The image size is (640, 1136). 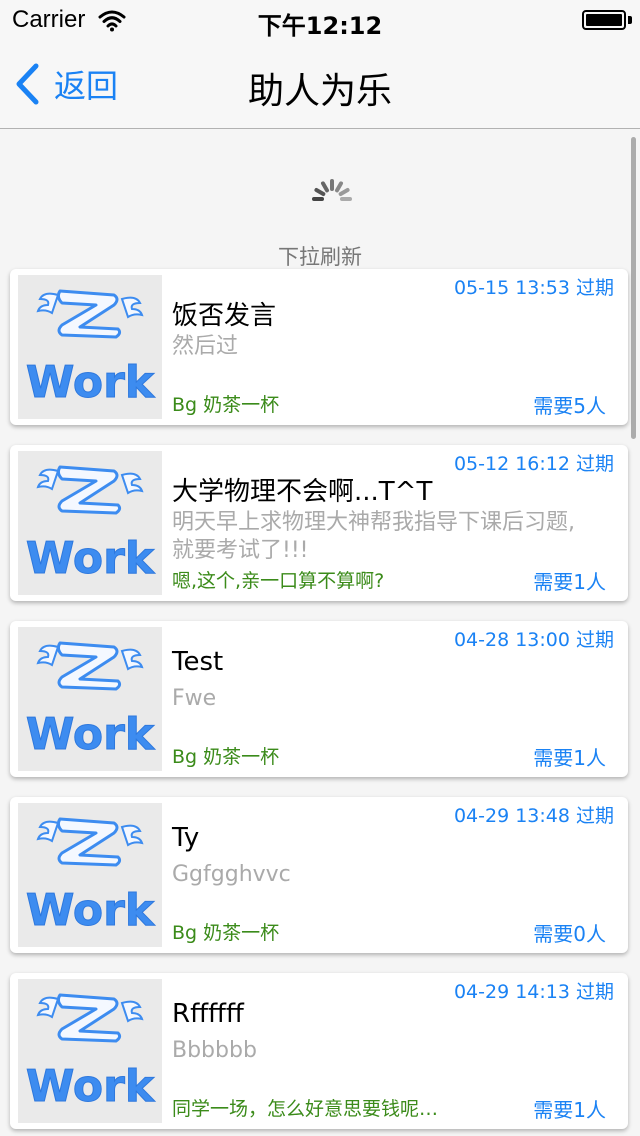 I want to click on battery-icon, so click(x=604, y=20).